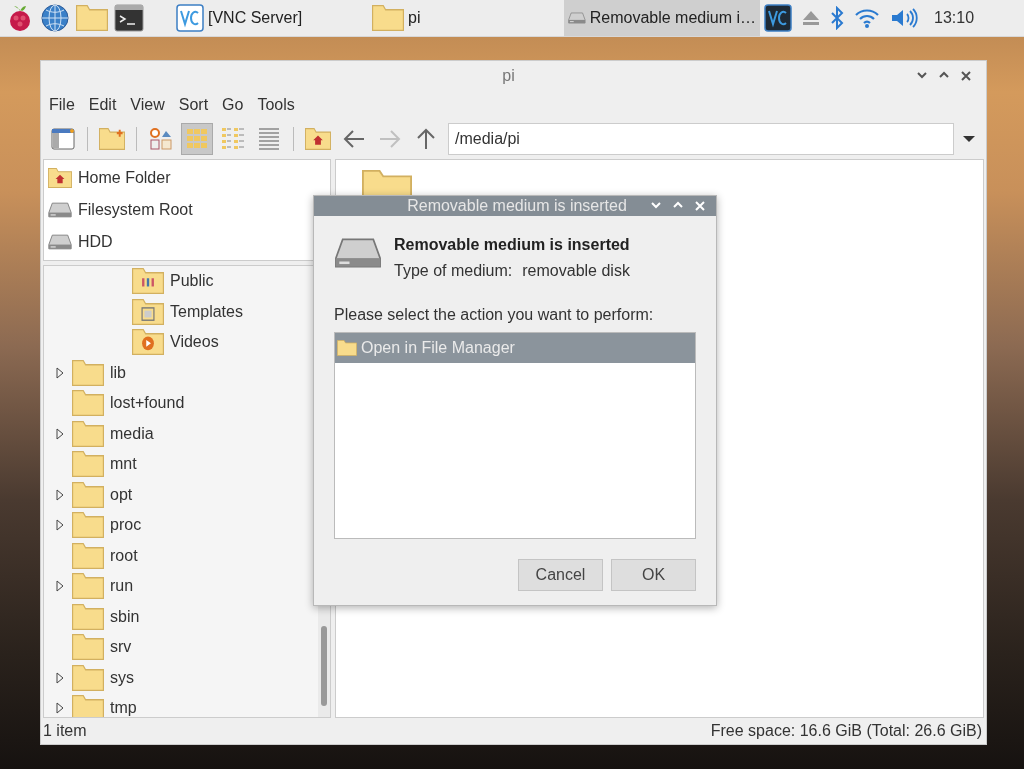 The image size is (1024, 769). What do you see at coordinates (124, 178) in the screenshot?
I see `place-item: Home Folder` at bounding box center [124, 178].